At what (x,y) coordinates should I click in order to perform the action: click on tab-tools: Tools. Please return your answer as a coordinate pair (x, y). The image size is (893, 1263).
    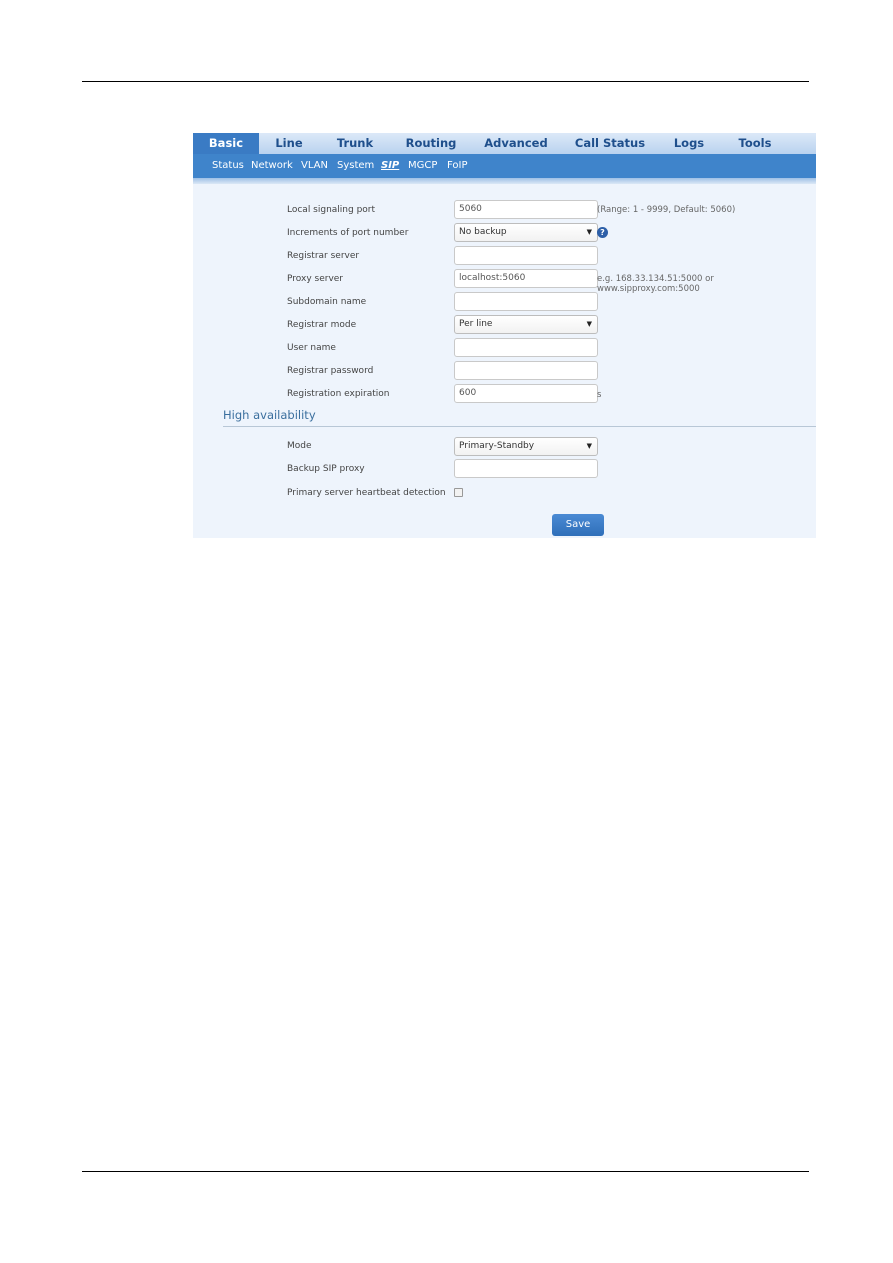
    Looking at the image, I should click on (755, 143).